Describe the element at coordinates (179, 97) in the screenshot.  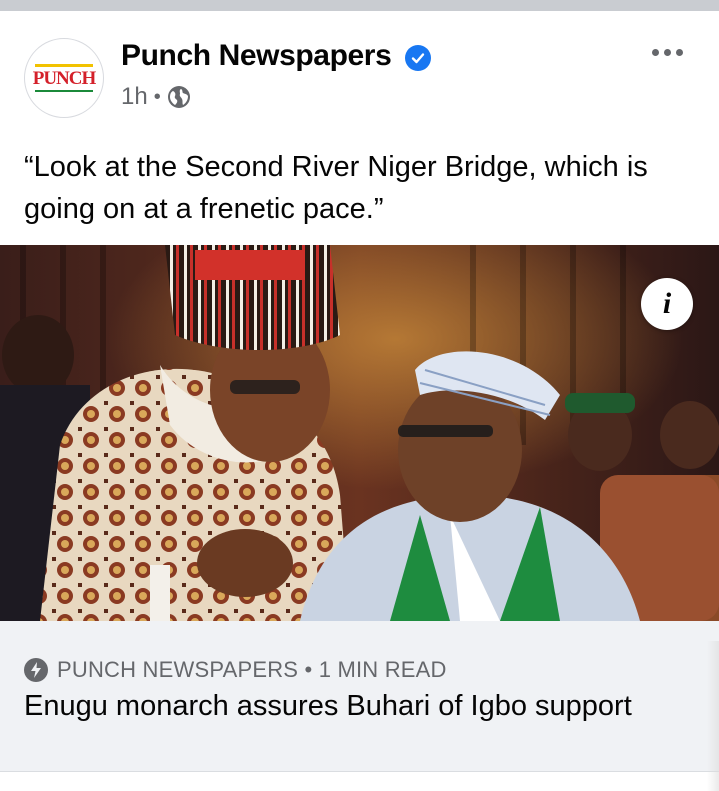
I see `globe-icon` at that location.